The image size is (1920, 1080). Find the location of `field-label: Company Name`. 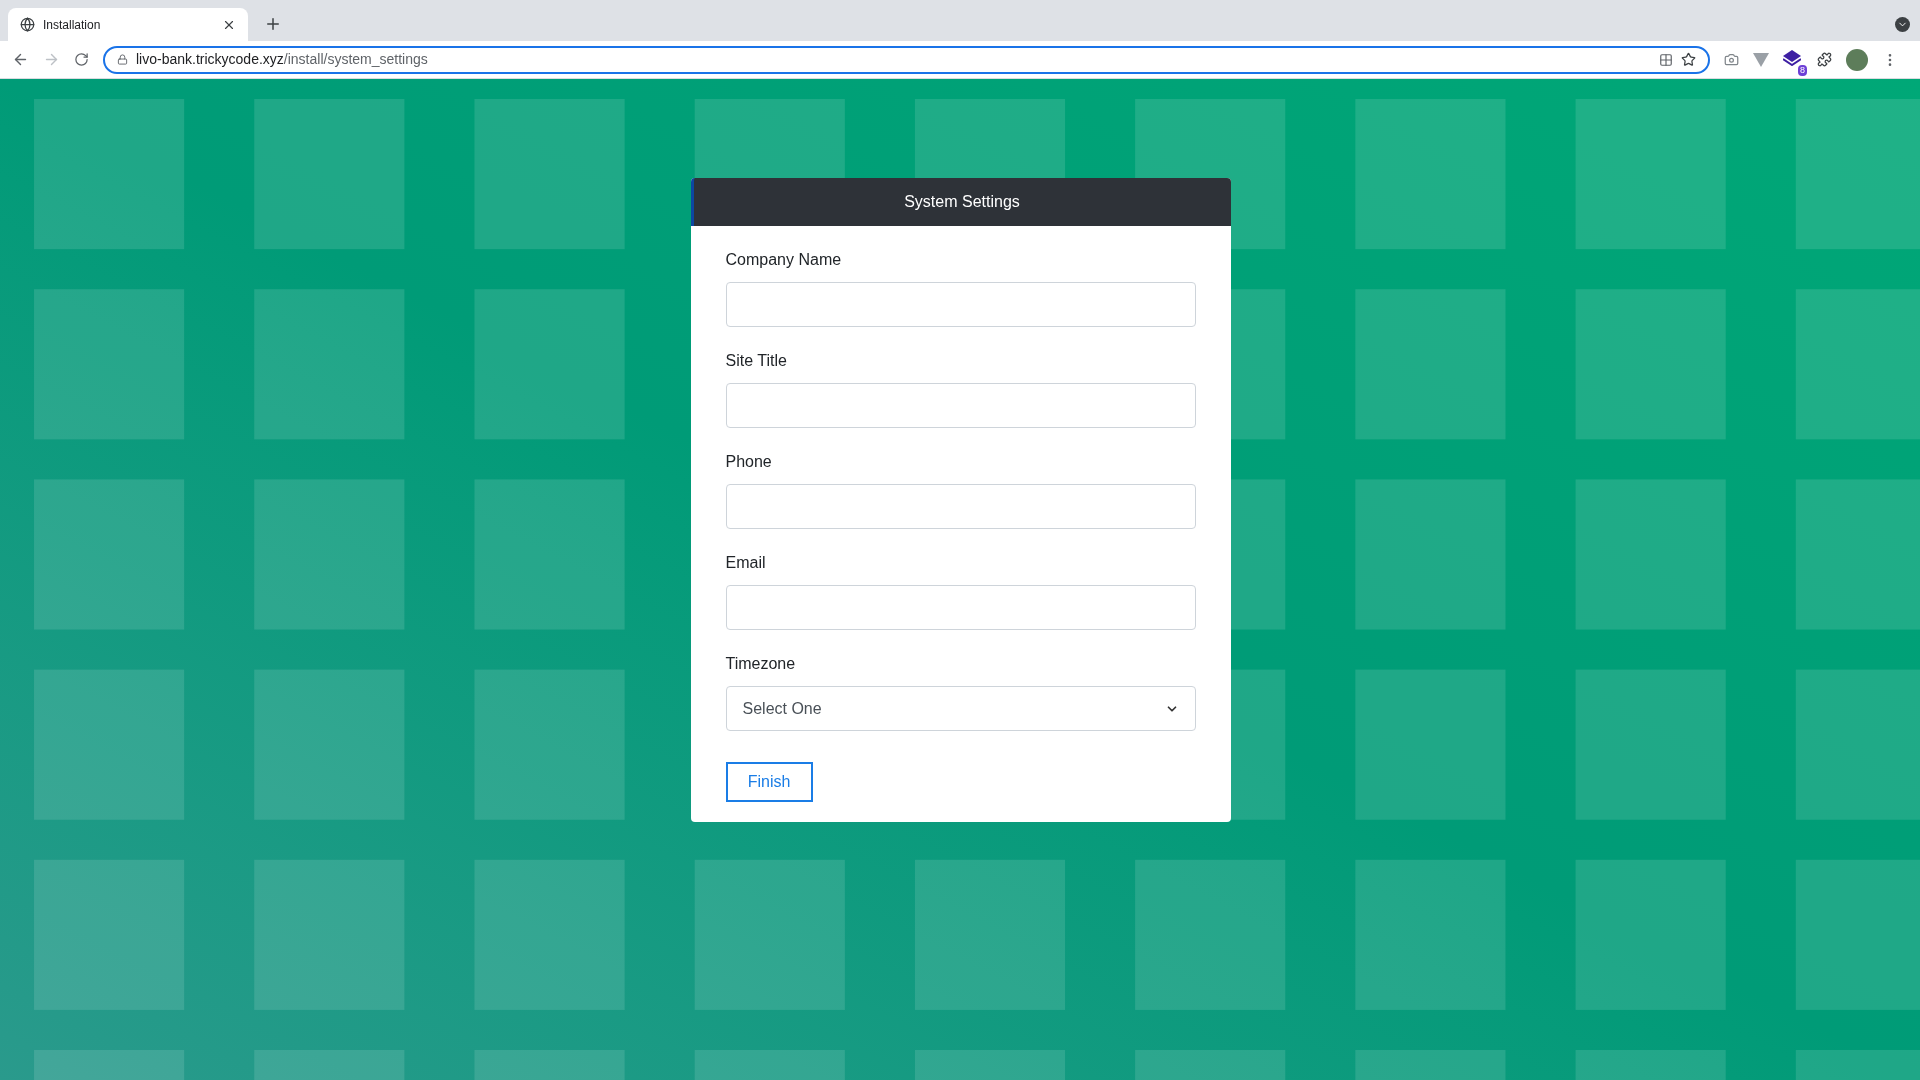

field-label: Company Name is located at coordinates (784, 260).